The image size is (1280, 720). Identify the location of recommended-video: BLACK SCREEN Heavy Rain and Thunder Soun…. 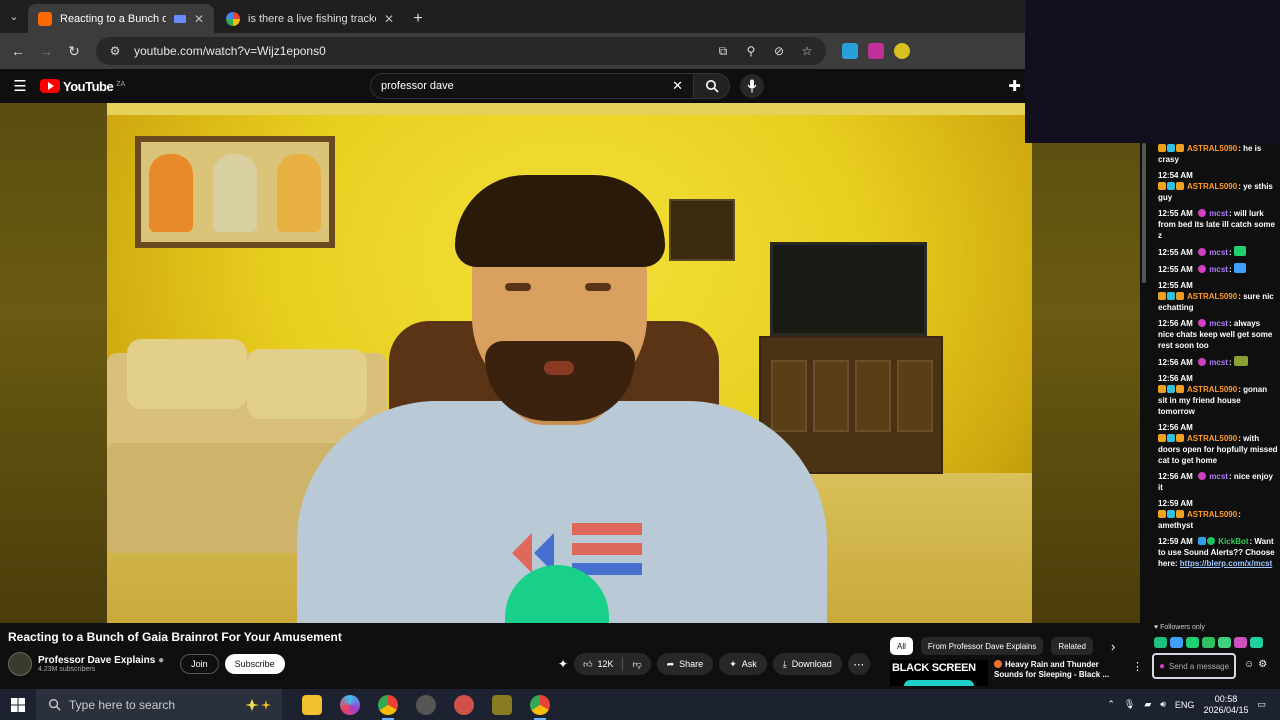
(1016, 673).